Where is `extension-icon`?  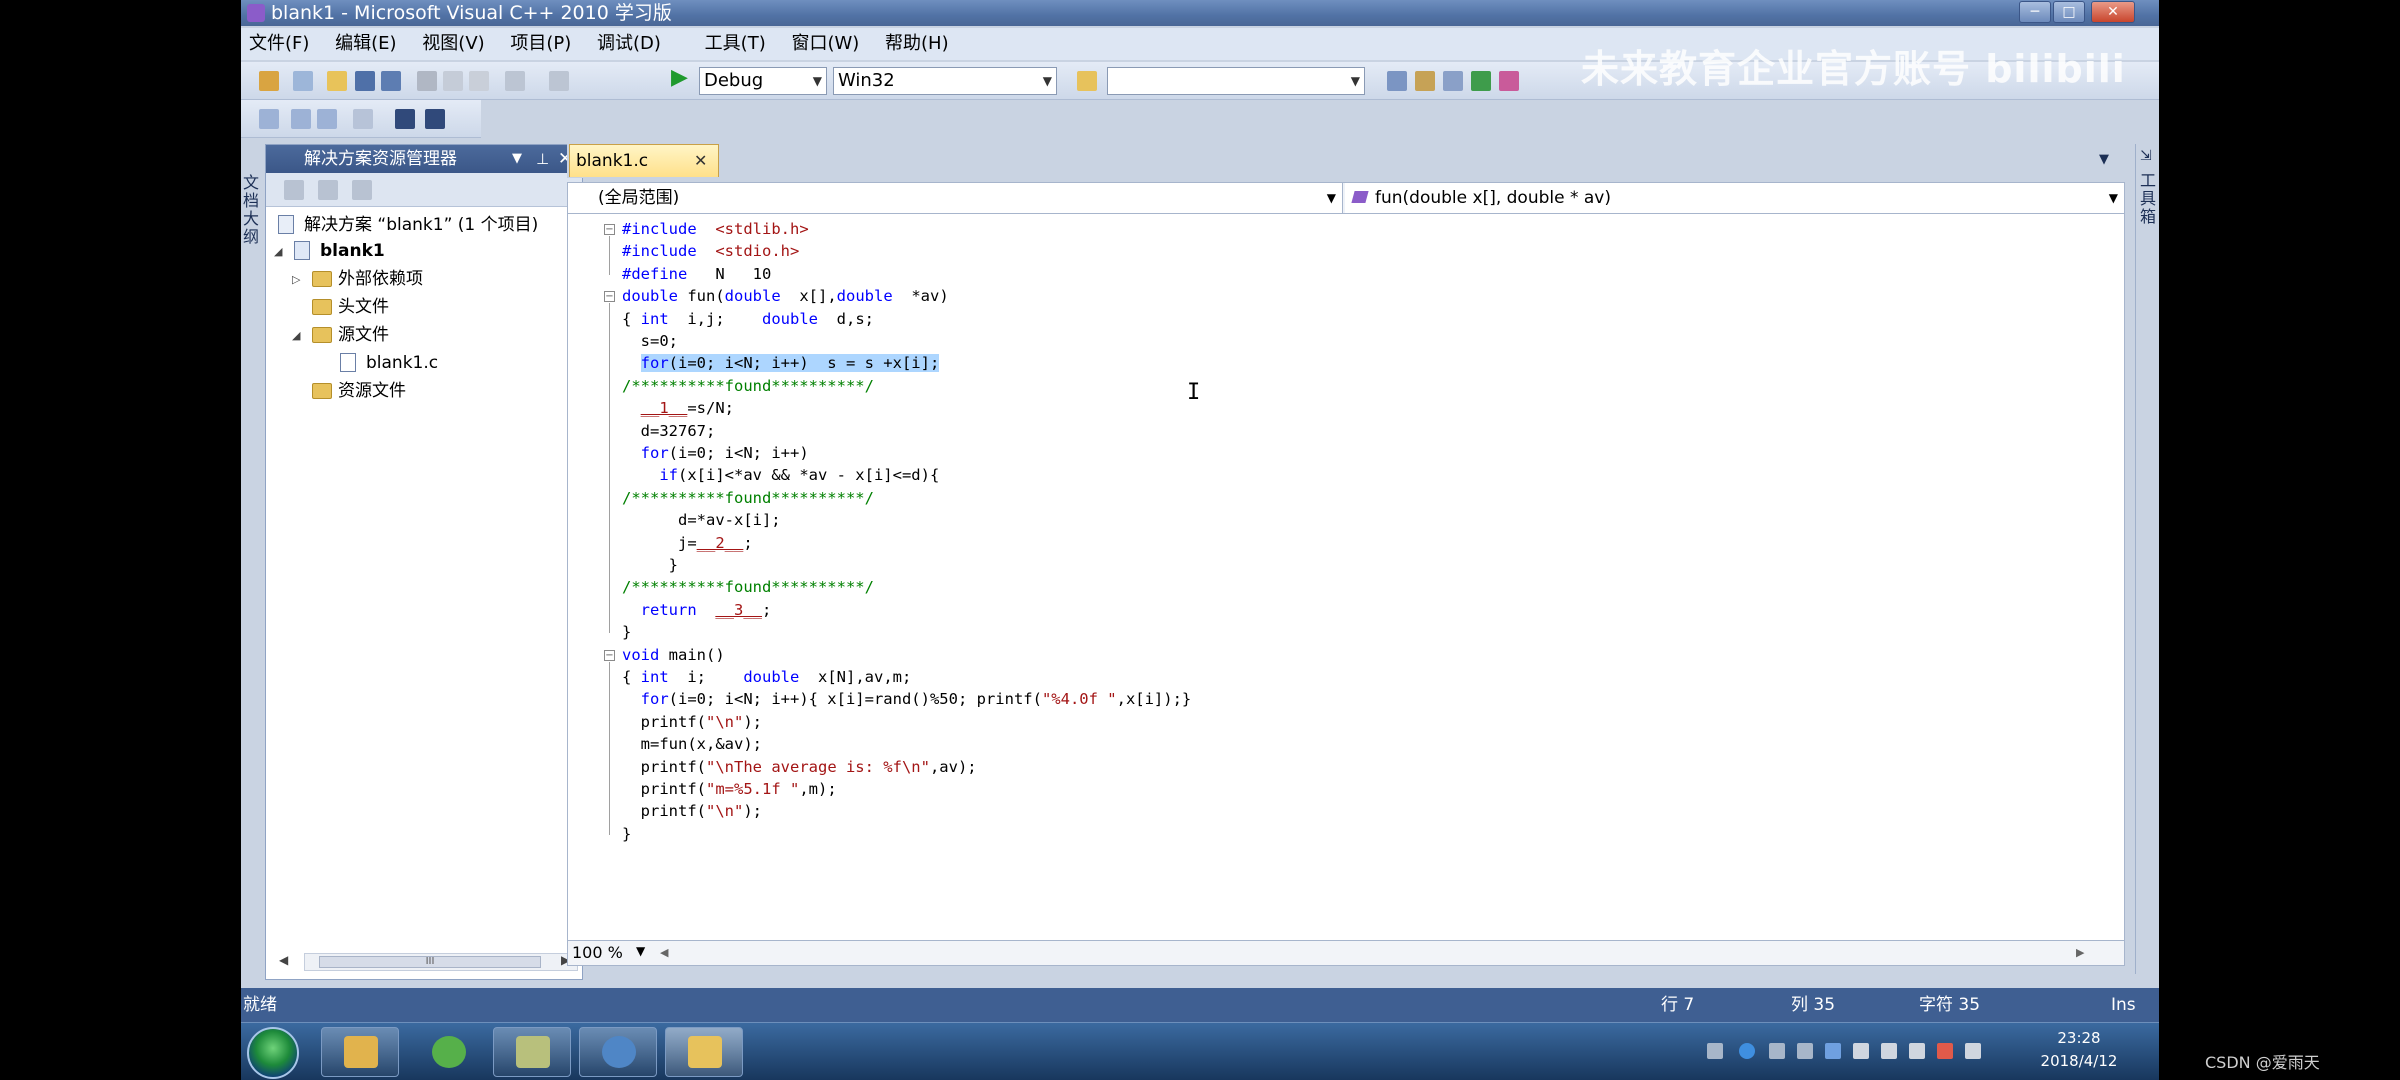 extension-icon is located at coordinates (1509, 81).